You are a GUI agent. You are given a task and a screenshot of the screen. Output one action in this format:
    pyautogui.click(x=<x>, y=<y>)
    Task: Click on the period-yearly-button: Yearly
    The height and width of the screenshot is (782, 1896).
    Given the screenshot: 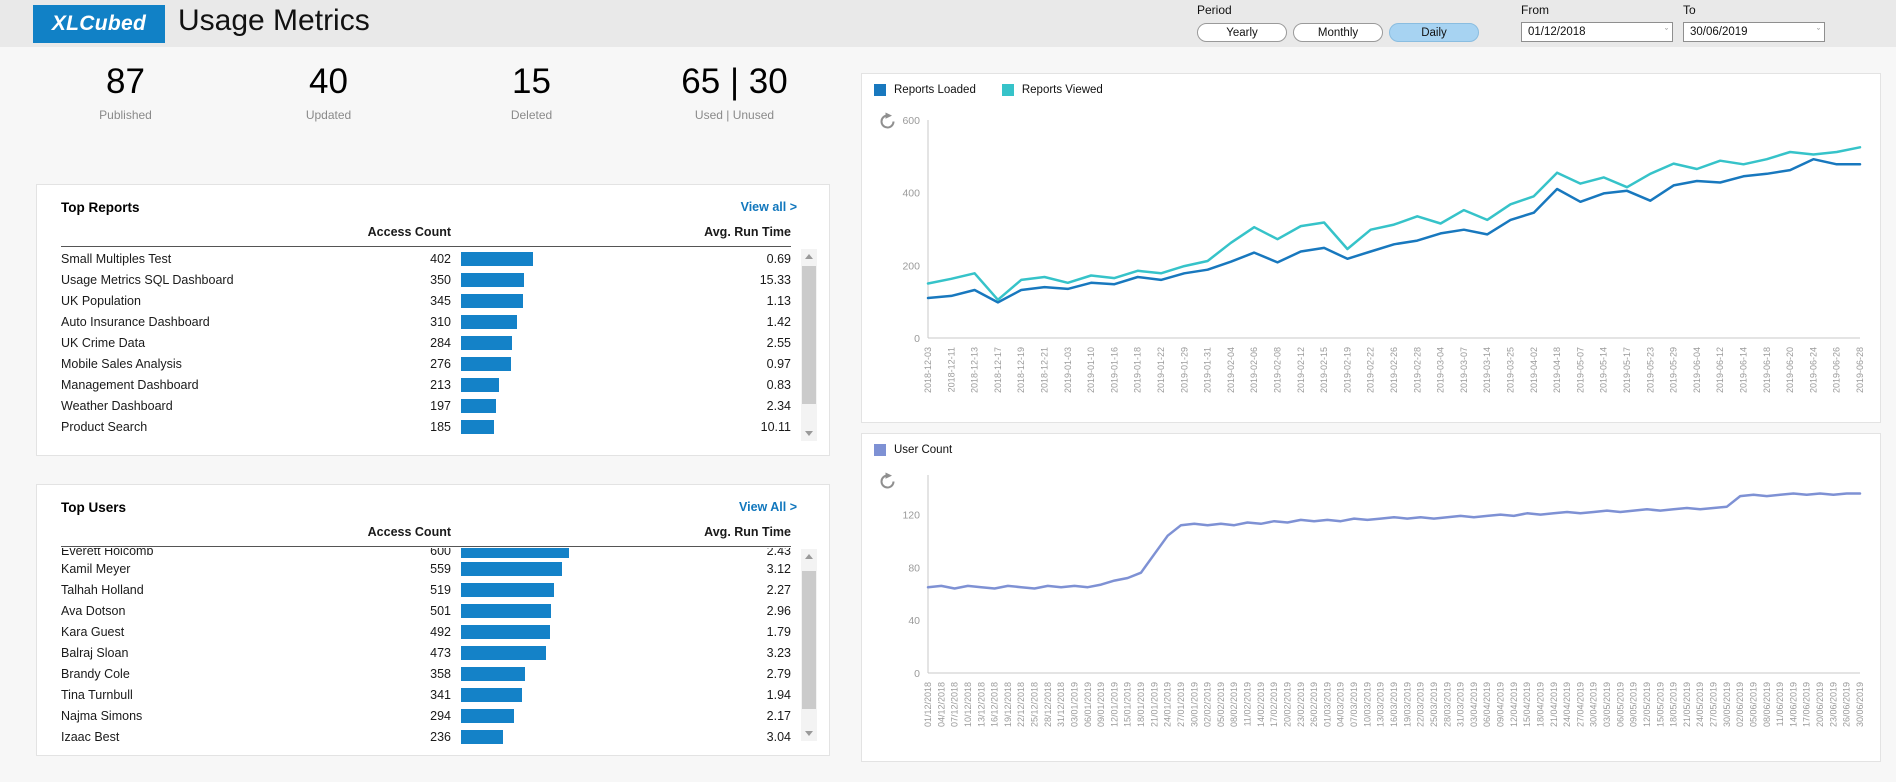 What is the action you would take?
    pyautogui.click(x=1242, y=32)
    